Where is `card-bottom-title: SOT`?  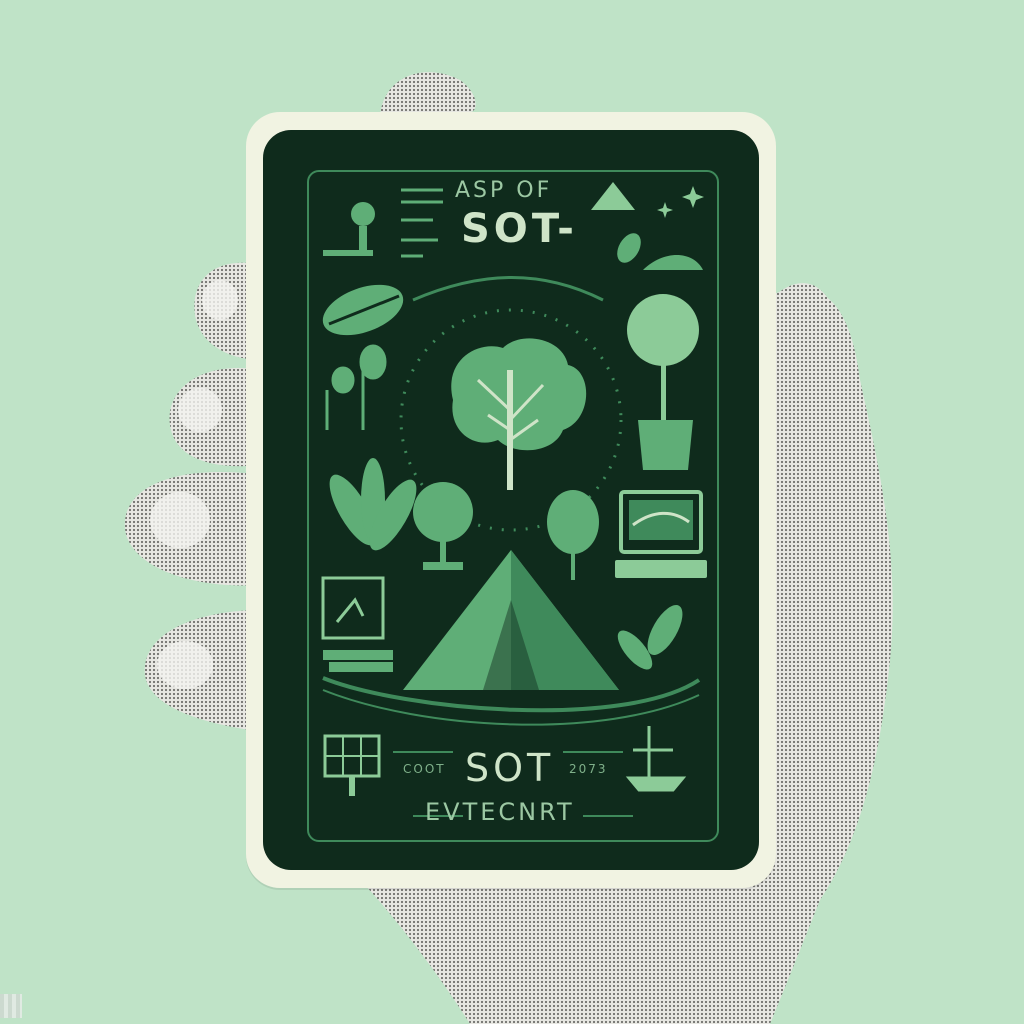 card-bottom-title: SOT is located at coordinates (510, 768).